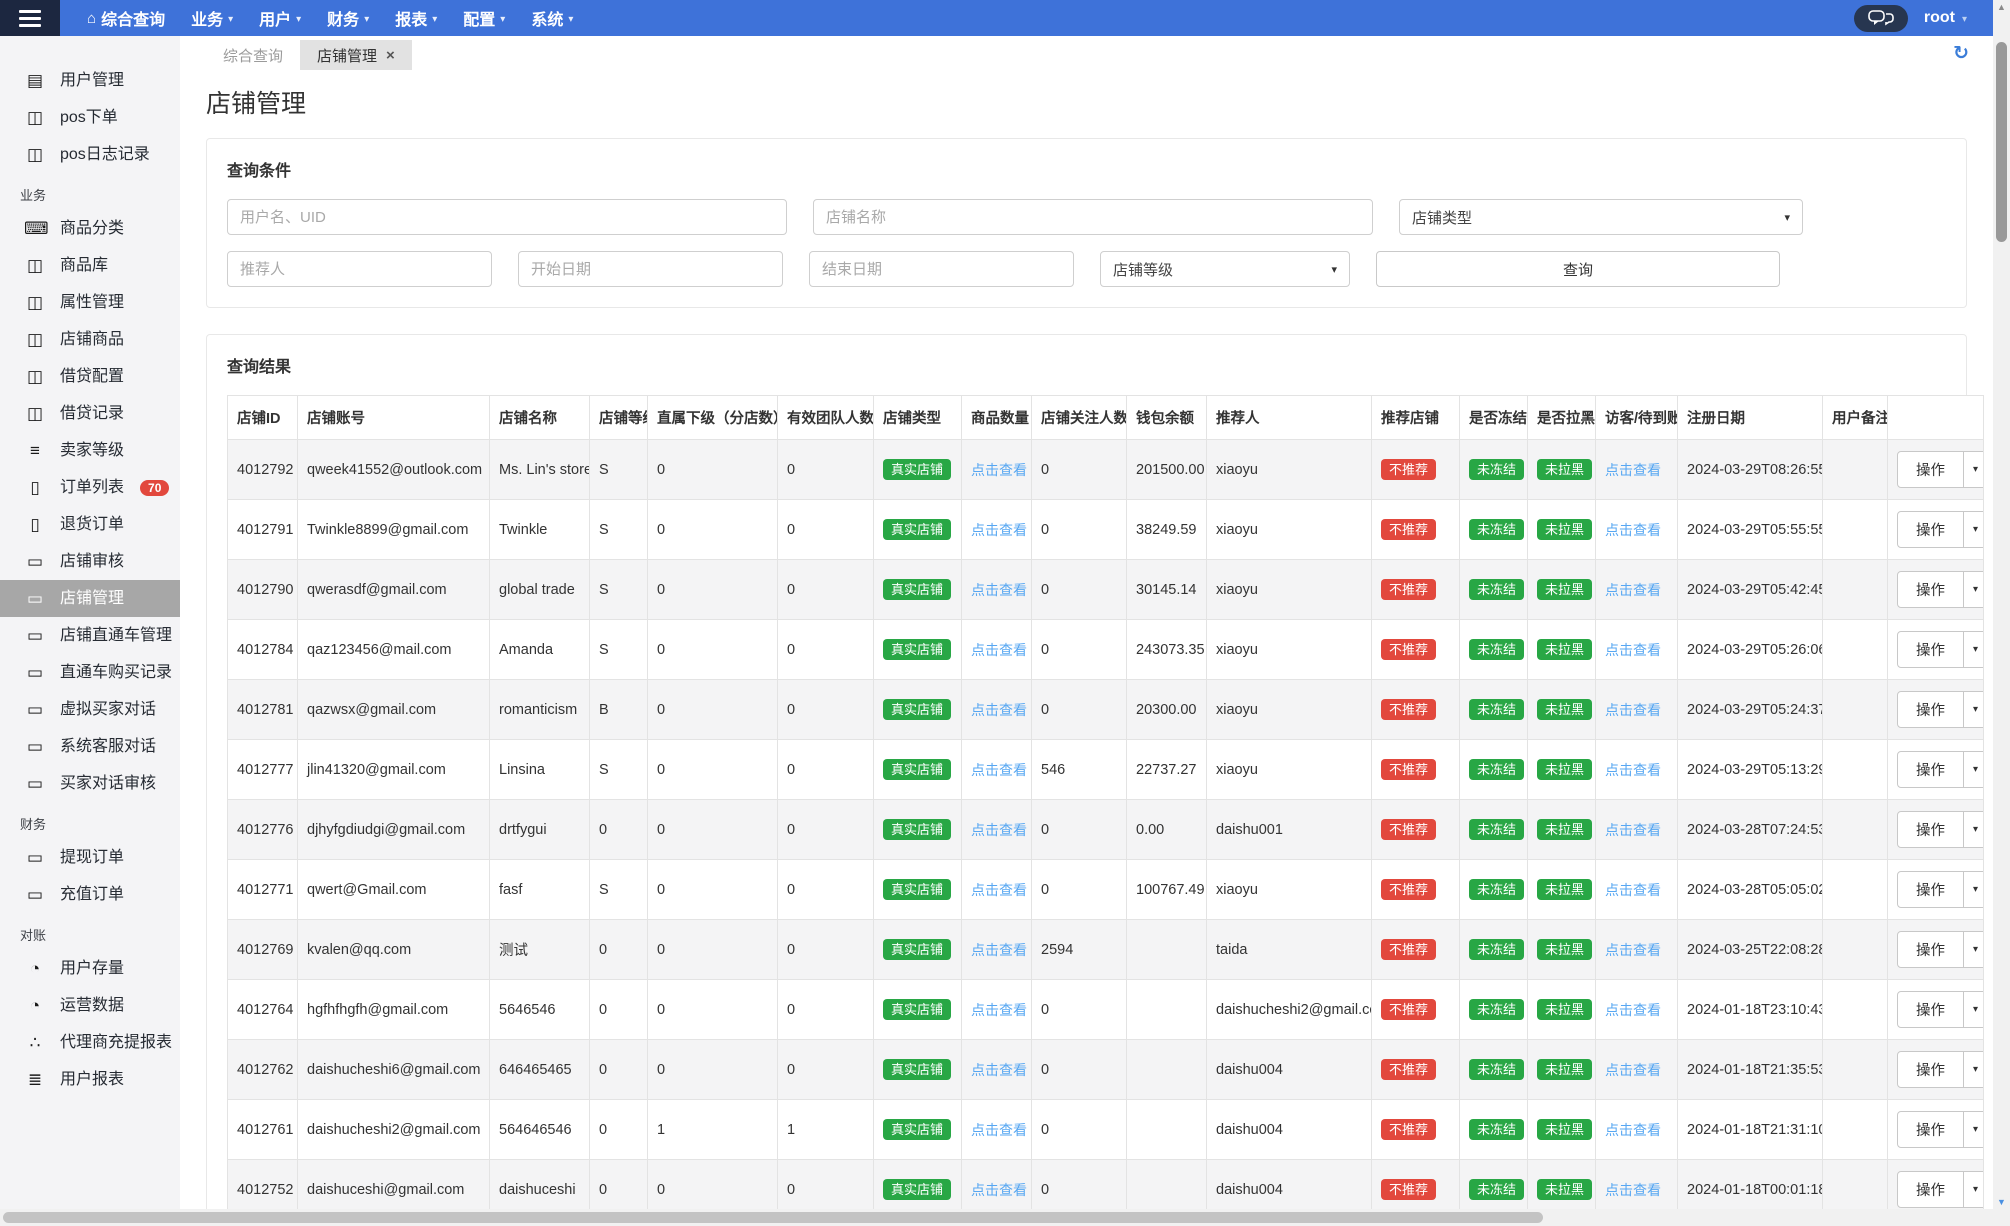  I want to click on sidebar-item: ≡ 卖家等级, so click(90, 450).